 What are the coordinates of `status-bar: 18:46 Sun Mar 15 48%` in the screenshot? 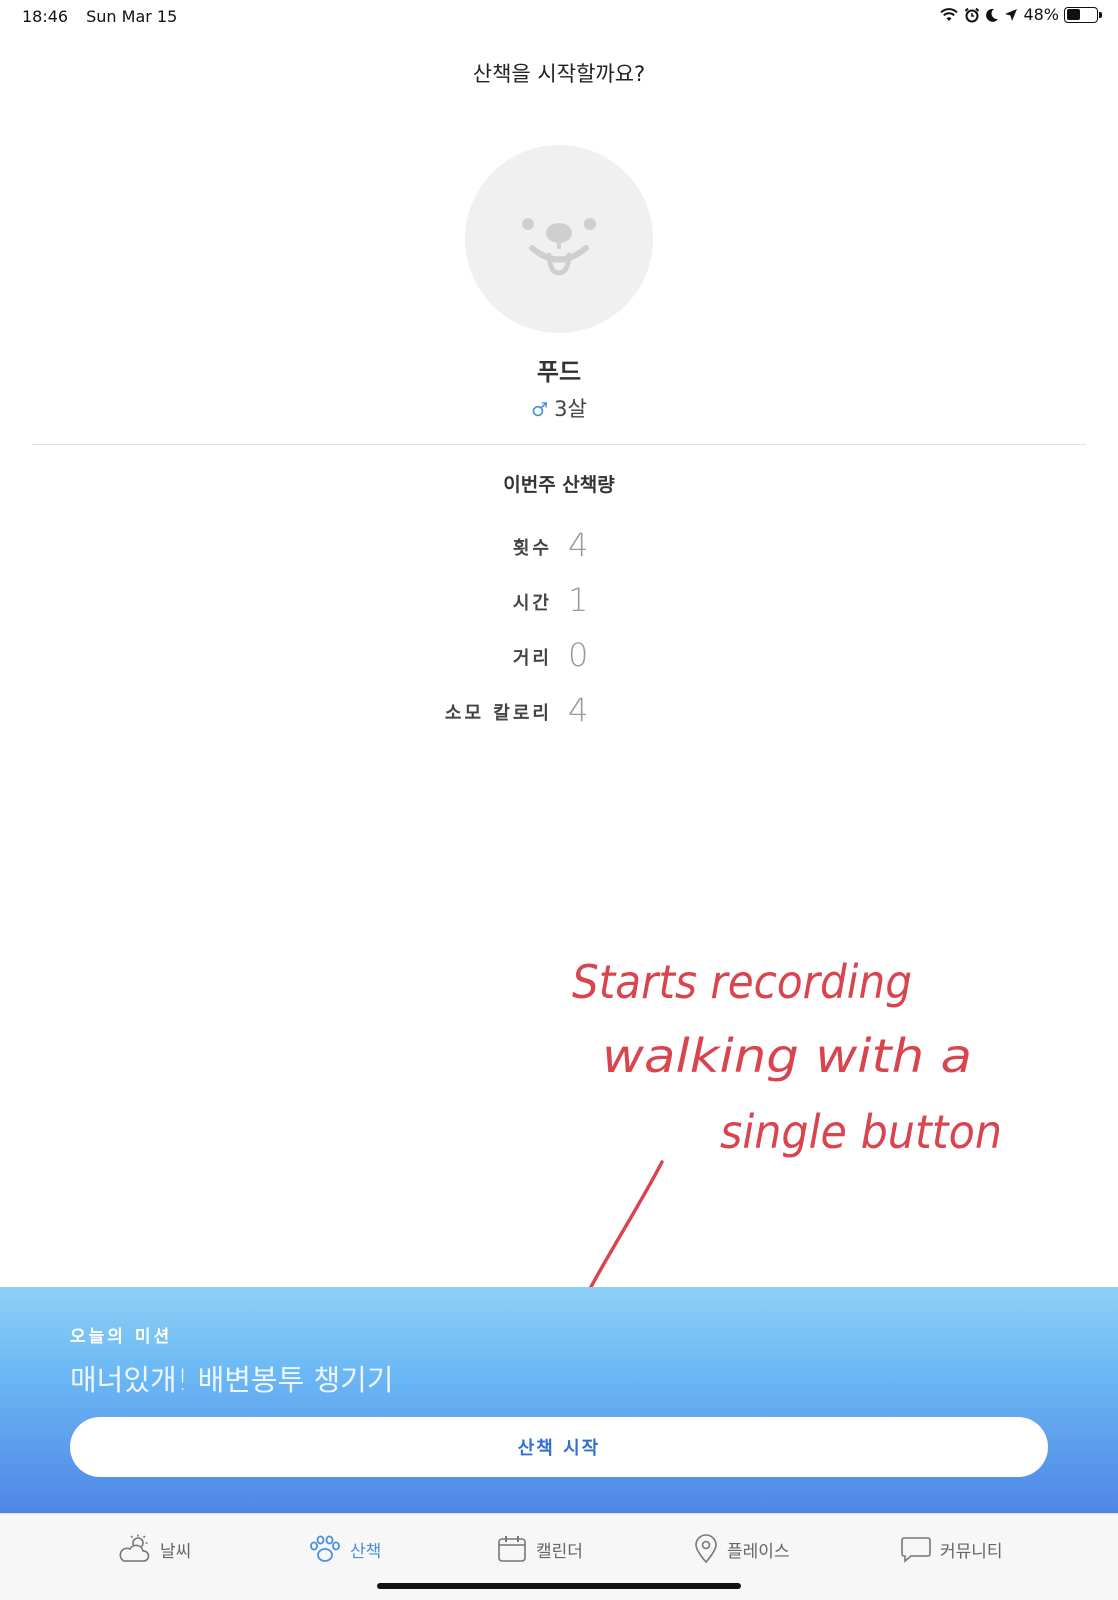 It's located at (559, 17).